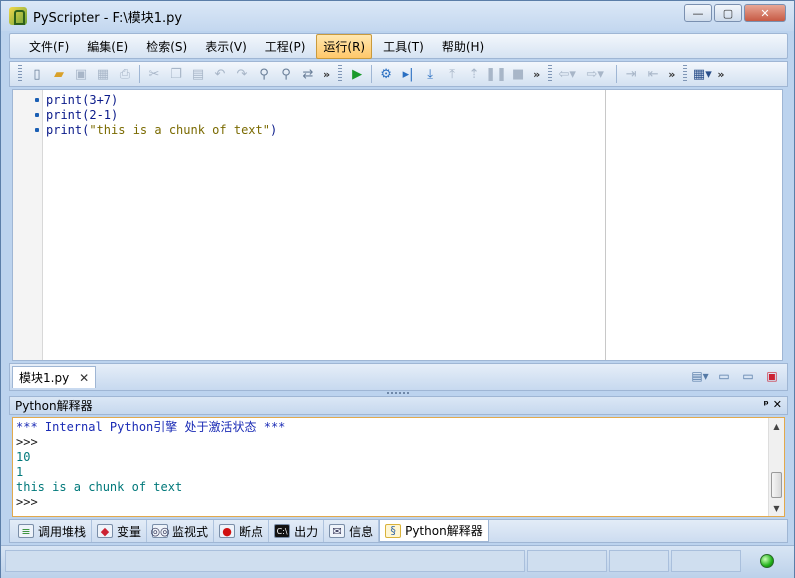 Image resolution: width=795 pixels, height=578 pixels. What do you see at coordinates (765, 13) in the screenshot?
I see `close-button: ✕` at bounding box center [765, 13].